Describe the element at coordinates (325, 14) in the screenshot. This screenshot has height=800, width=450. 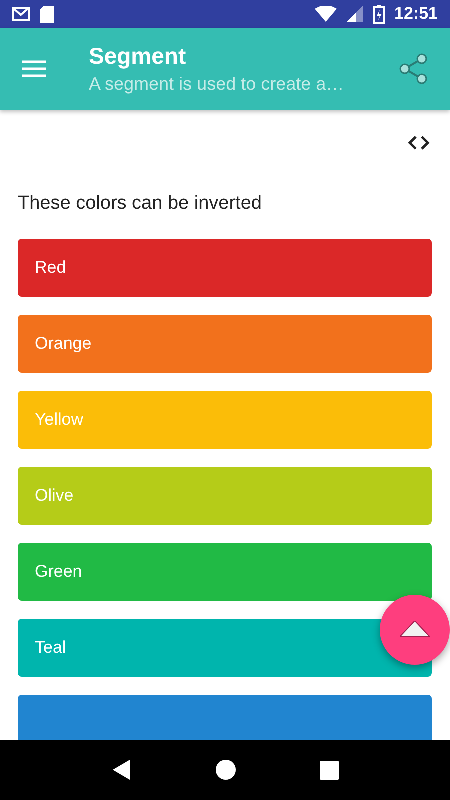
I see `wifi-icon` at that location.